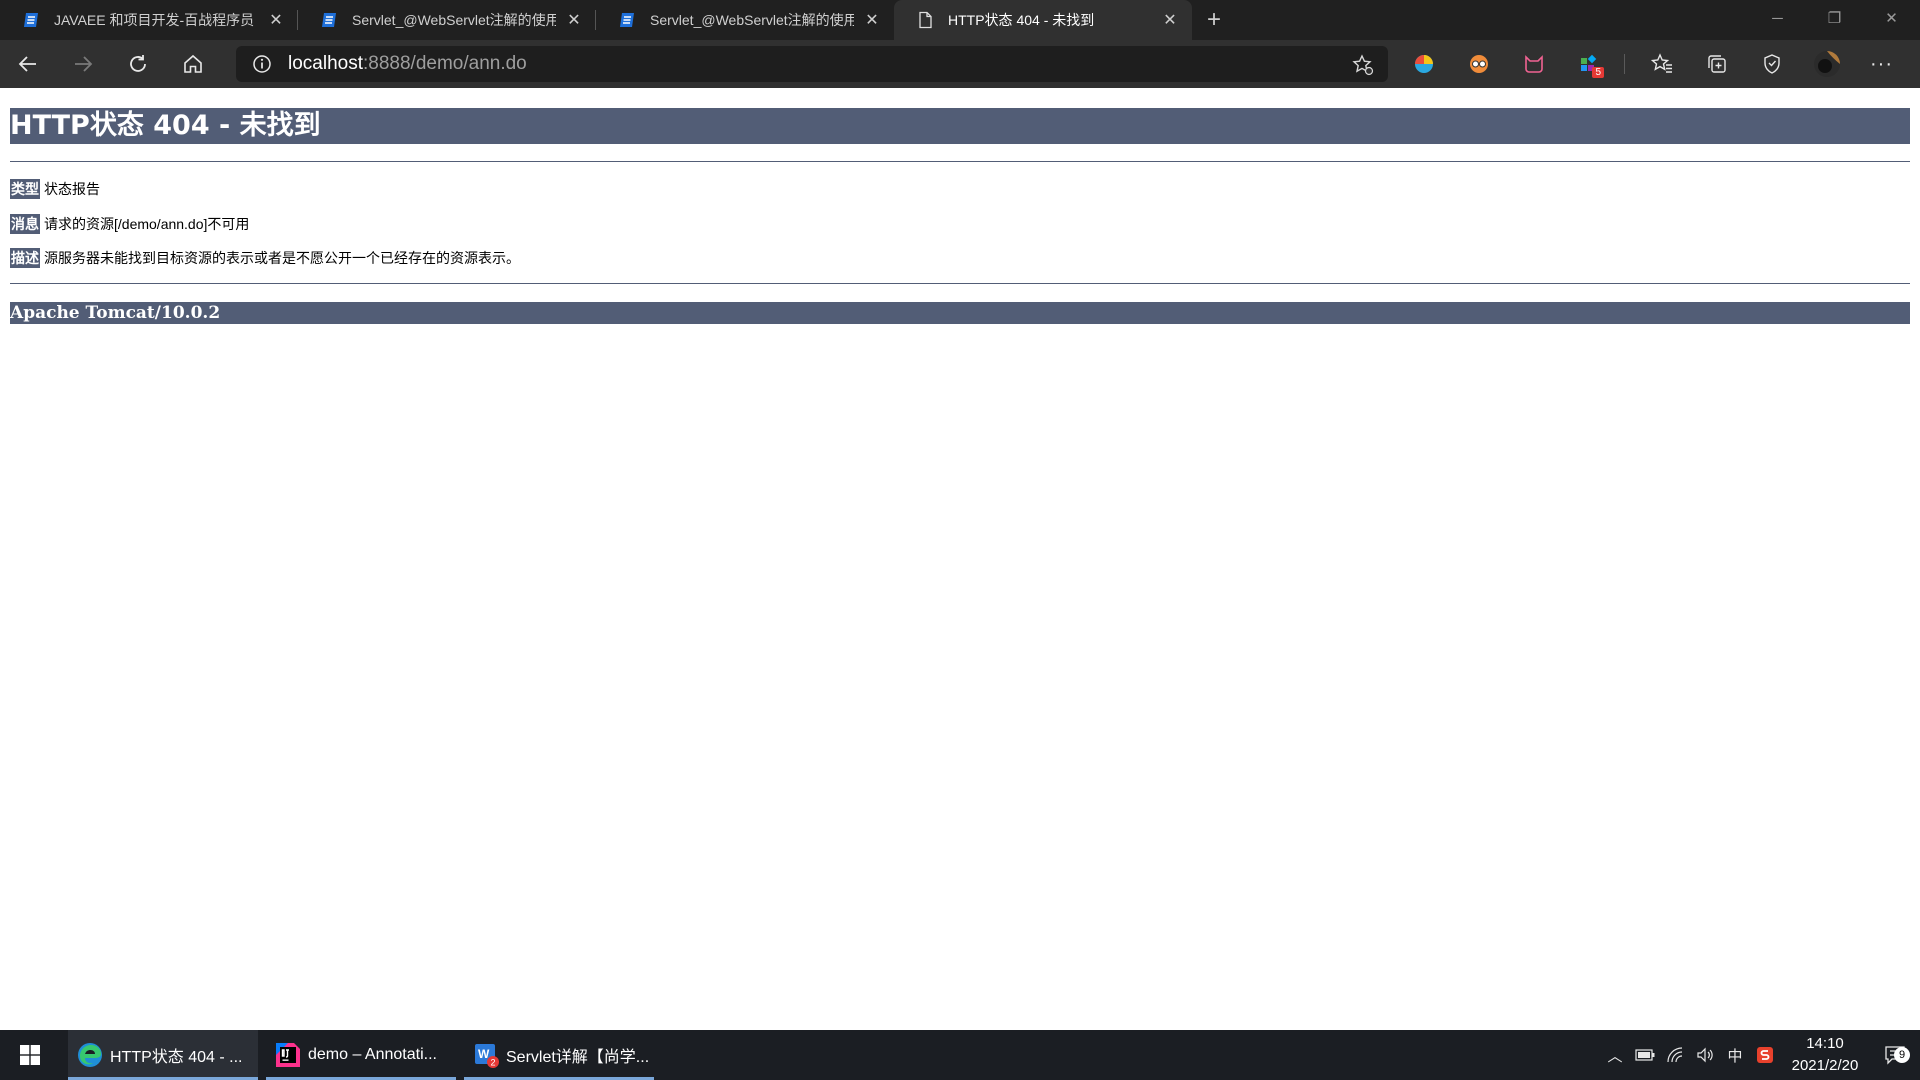 The height and width of the screenshot is (1080, 1920). Describe the element at coordinates (493, 1063) in the screenshot. I see `svg-text: 2` at that location.